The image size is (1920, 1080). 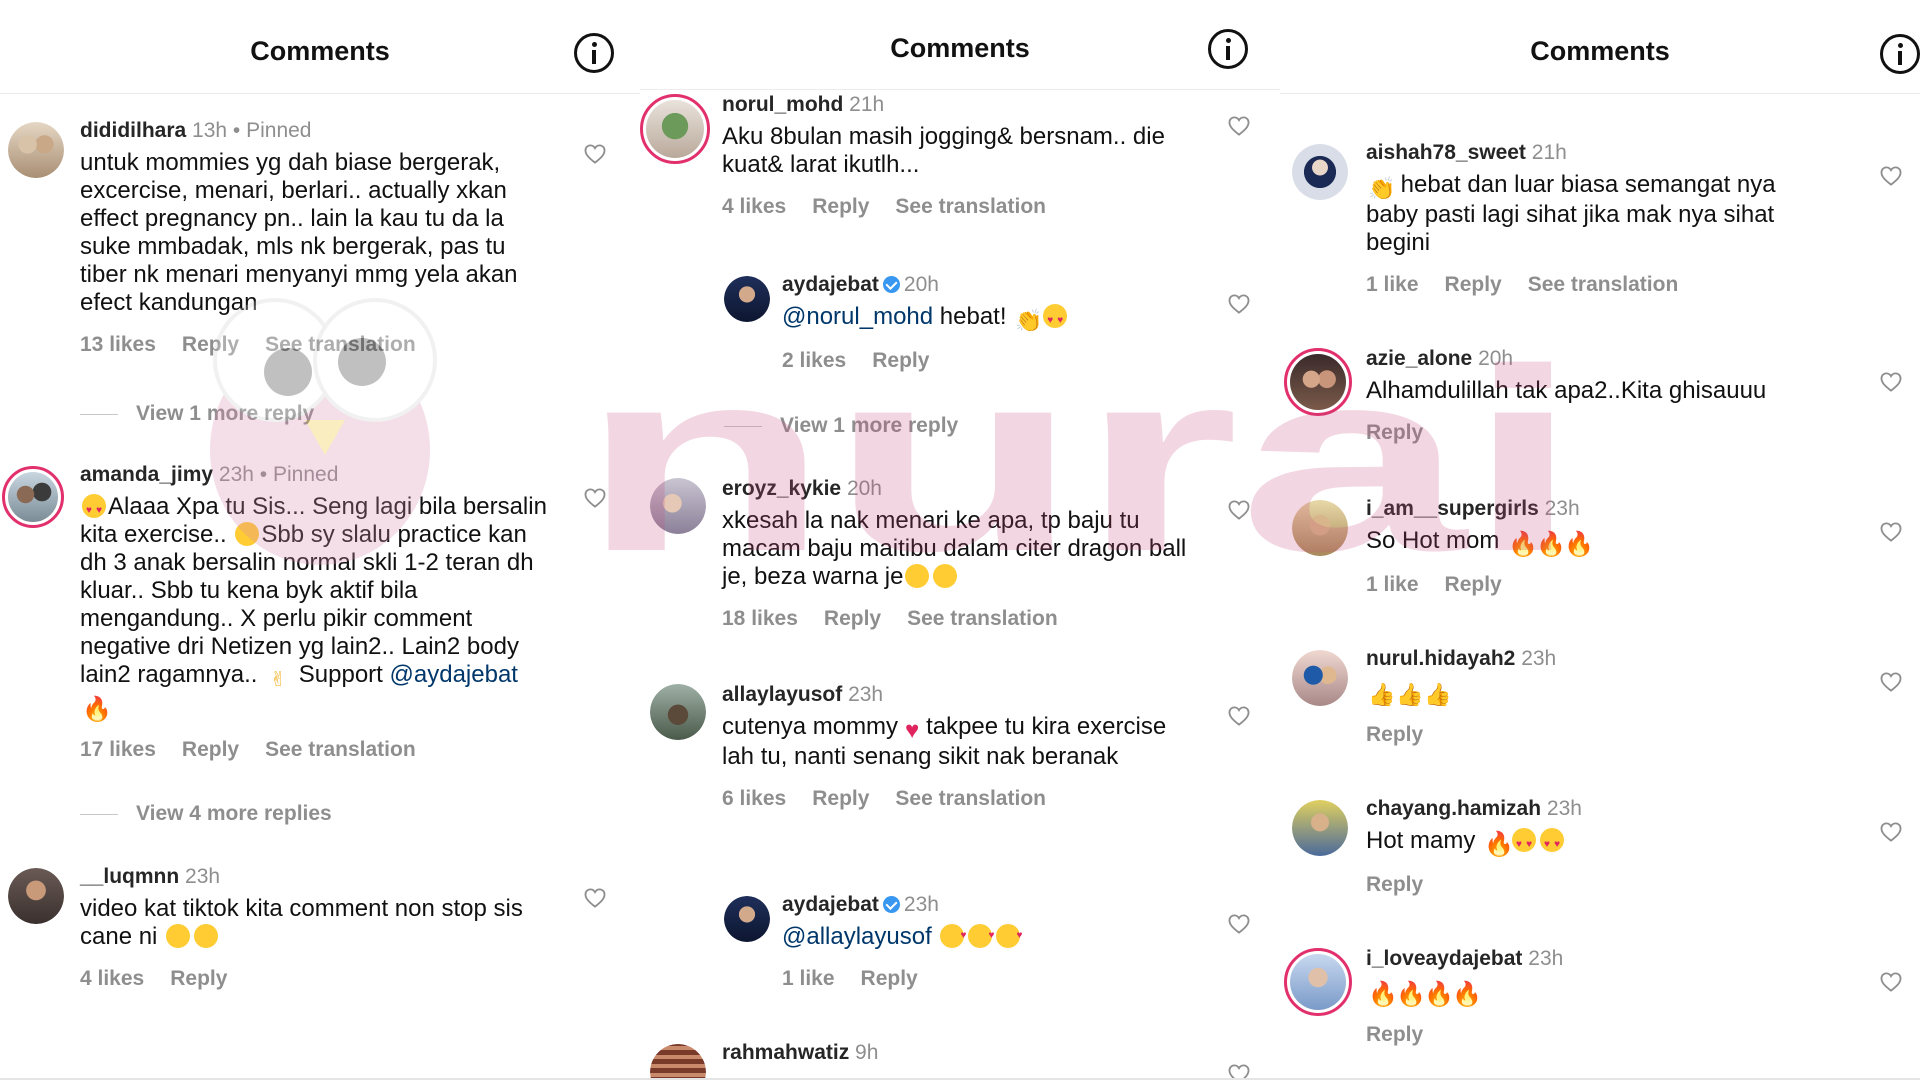 I want to click on comment-text: @allaylayusof, so click(x=986, y=936).